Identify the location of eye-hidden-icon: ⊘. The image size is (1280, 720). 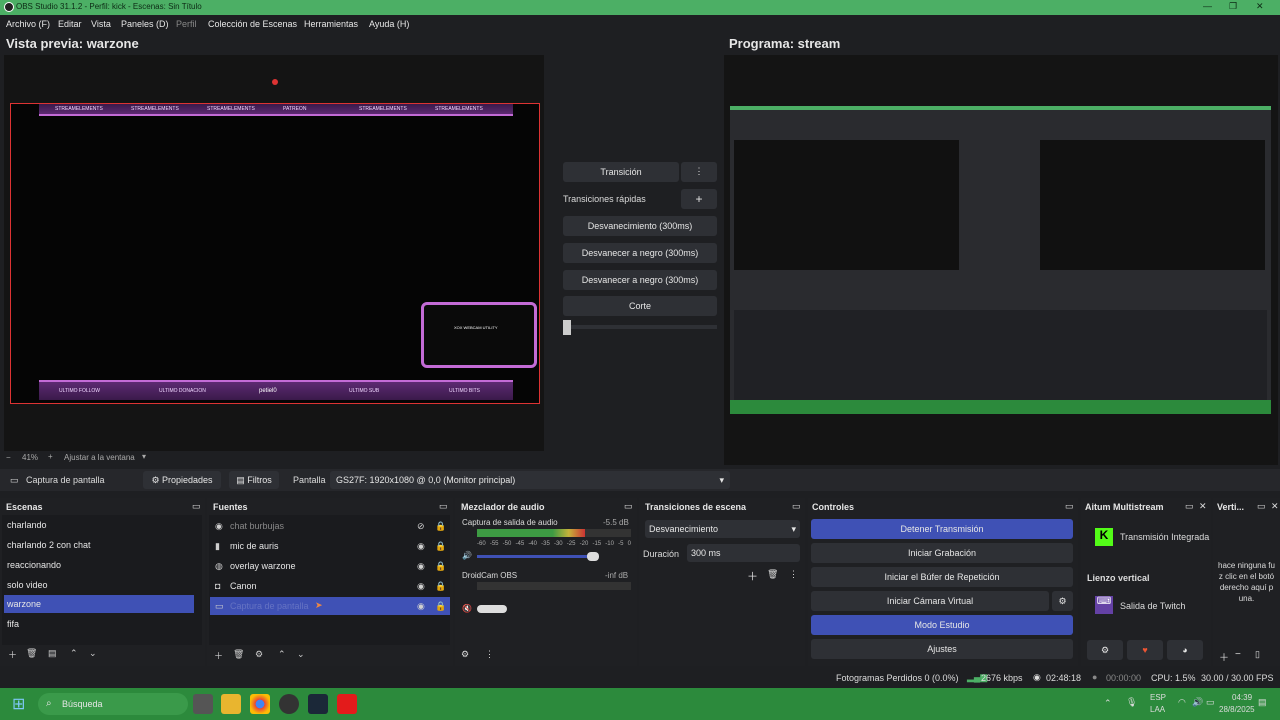
(421, 526).